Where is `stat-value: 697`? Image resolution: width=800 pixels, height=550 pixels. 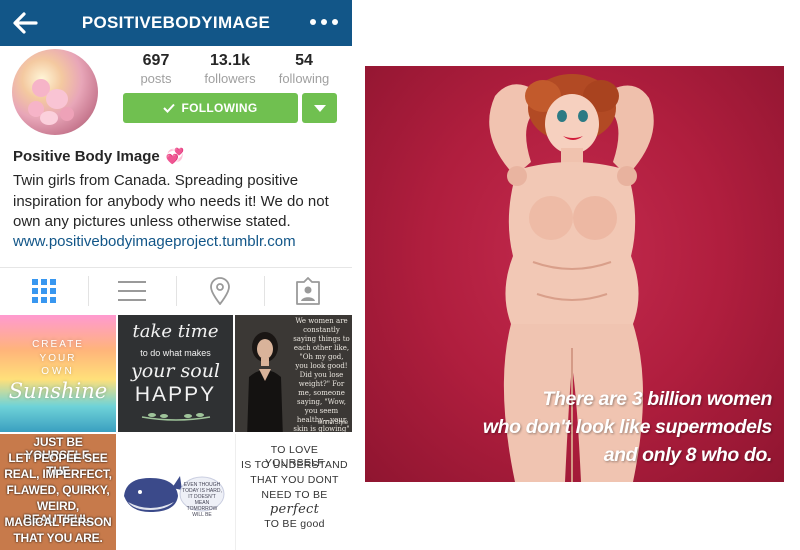 stat-value: 697 is located at coordinates (156, 60).